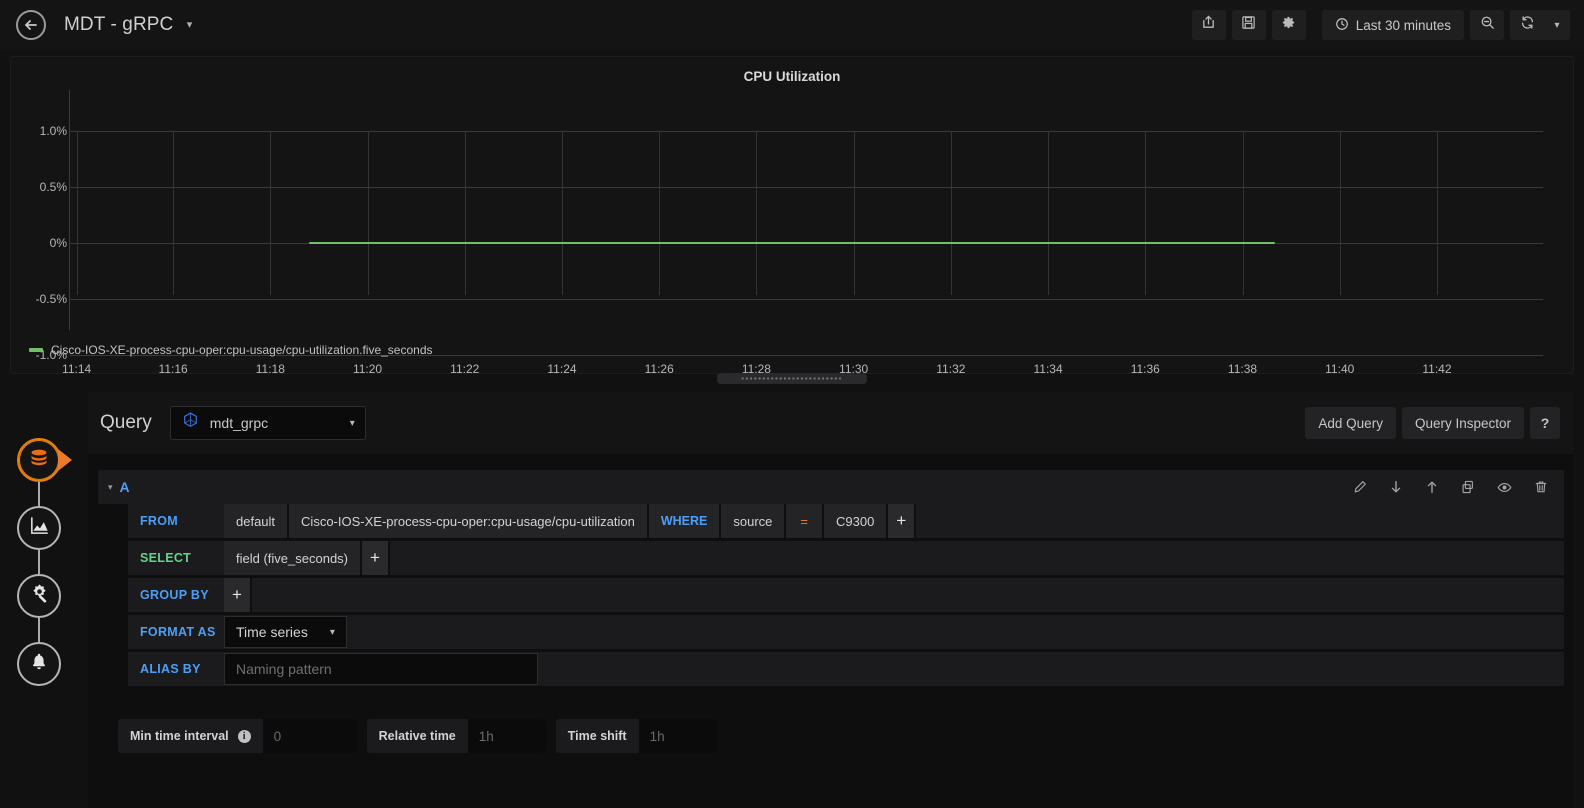 This screenshot has width=1584, height=808. I want to click on x-tick-label: 11:34, so click(1048, 369).